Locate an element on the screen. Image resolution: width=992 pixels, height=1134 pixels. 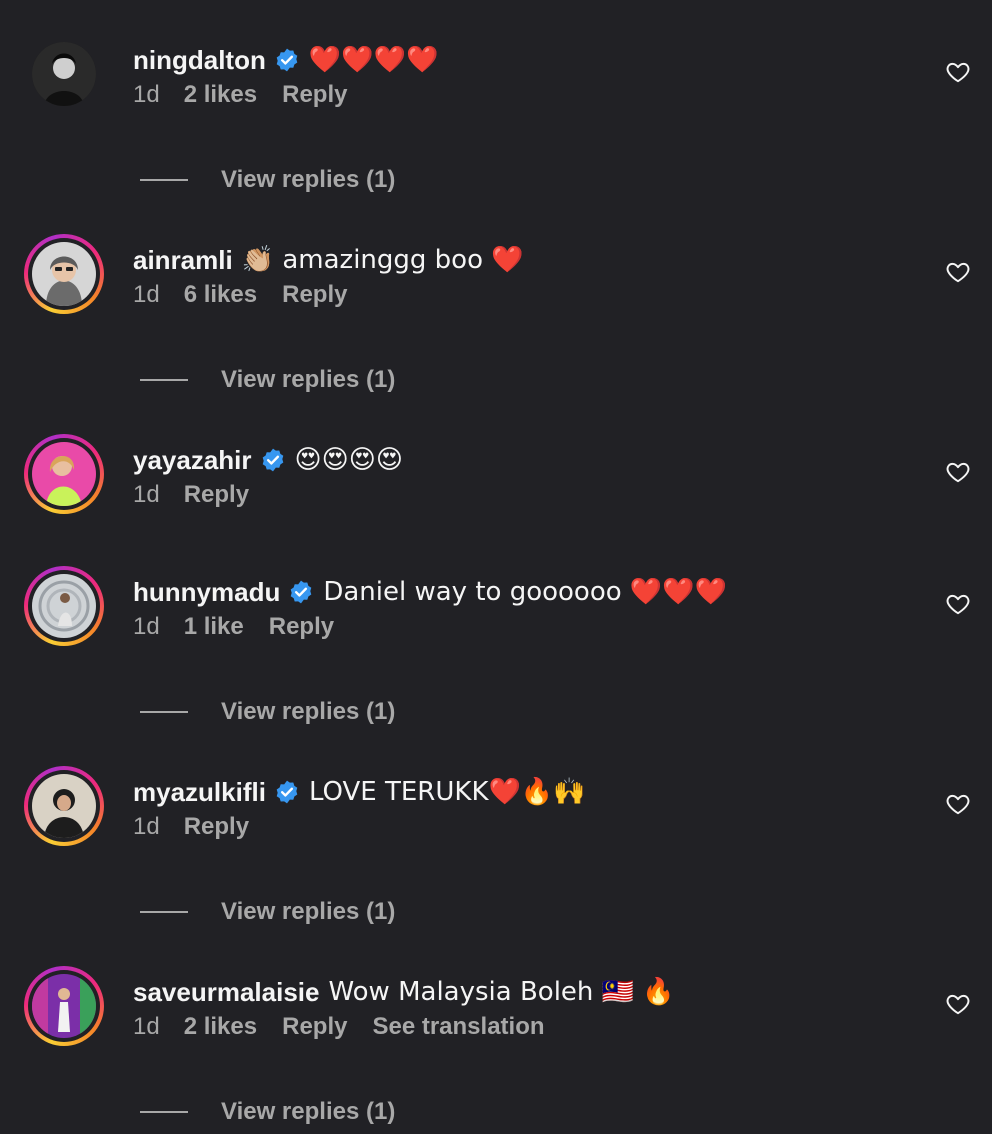
username: myazulkifli is located at coordinates (199, 792).